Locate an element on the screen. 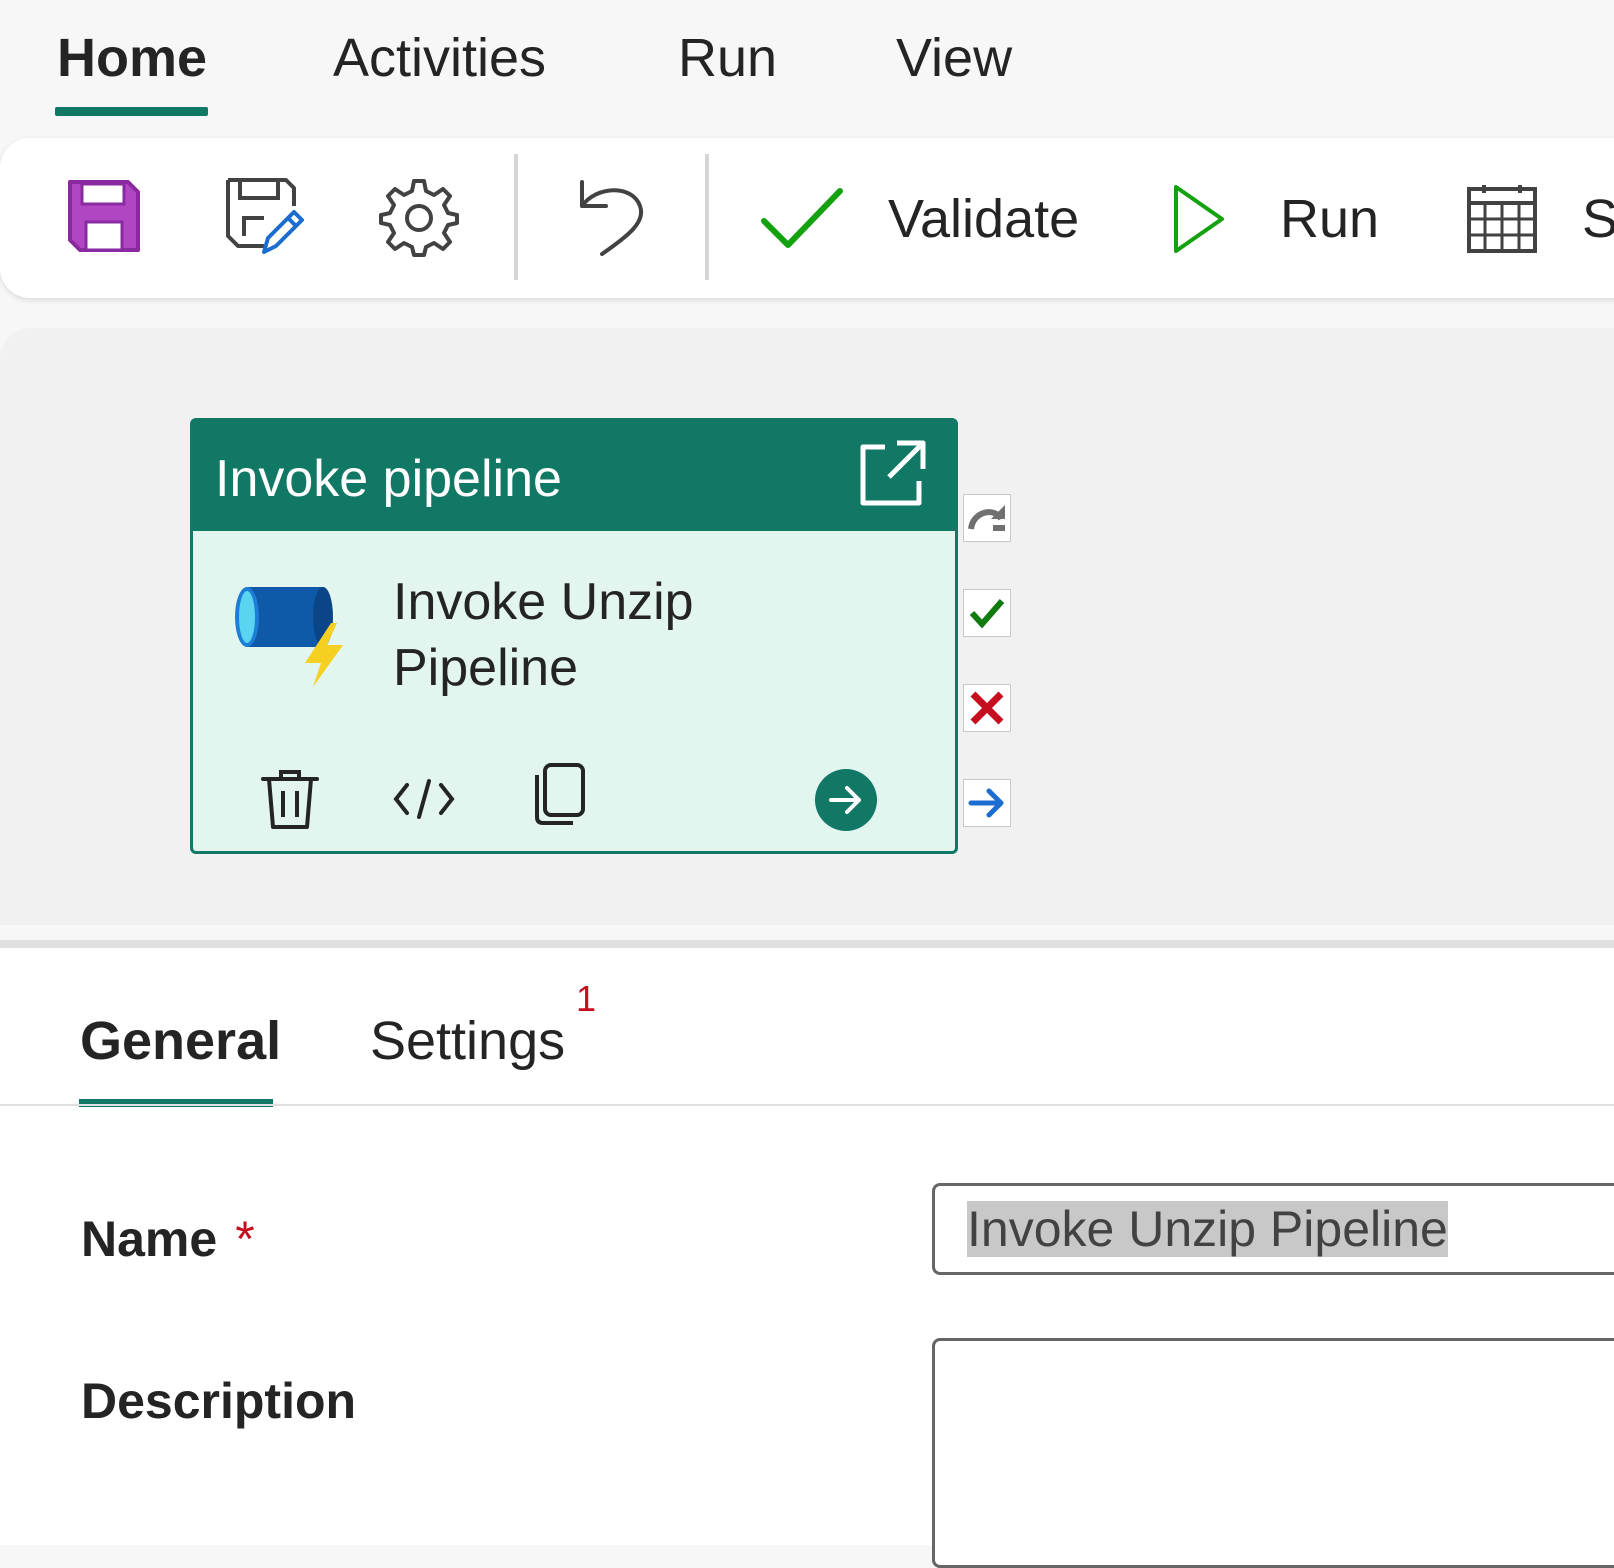 The image size is (1614, 1568). delete-icon is located at coordinates (290, 800).